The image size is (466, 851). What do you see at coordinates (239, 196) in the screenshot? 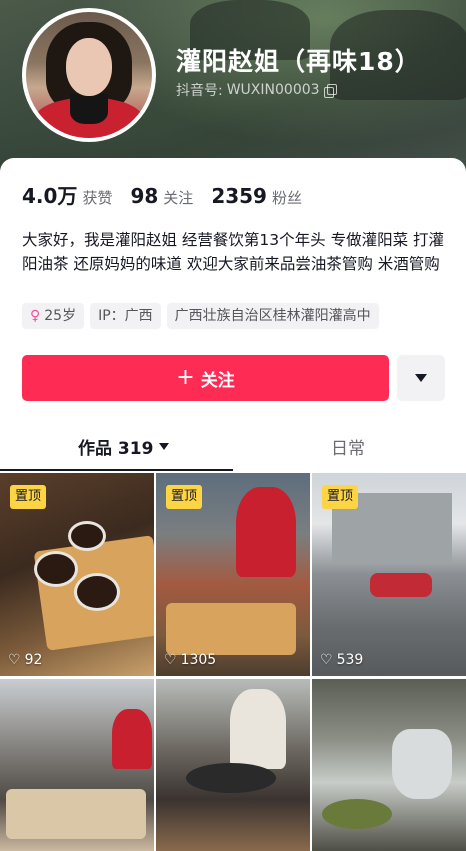
I see `stat-value: 2359` at bounding box center [239, 196].